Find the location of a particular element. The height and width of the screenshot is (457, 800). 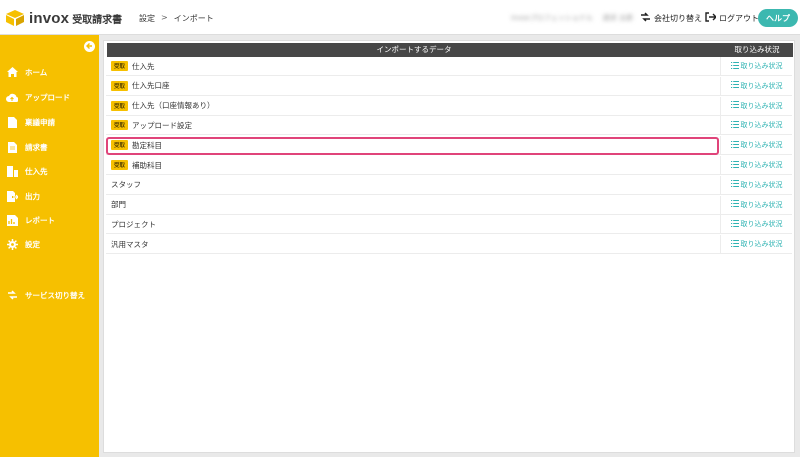

brand-logo: invox 受取請求書 is located at coordinates (64, 18).